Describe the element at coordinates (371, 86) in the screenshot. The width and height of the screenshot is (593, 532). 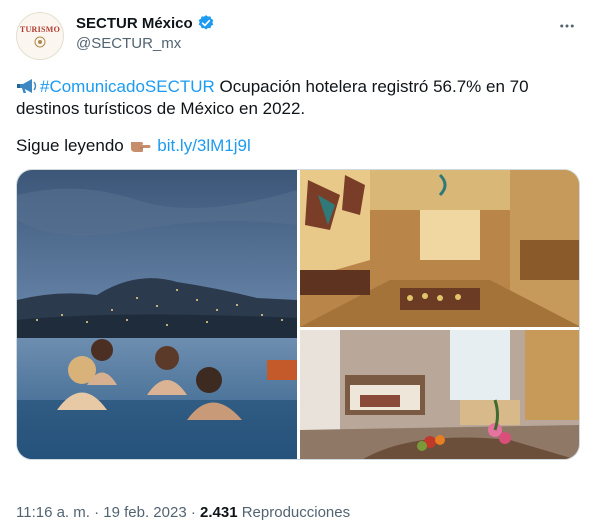
I see `tweet-text-part: Ocupación hotelera registró 56.7% en 70` at that location.